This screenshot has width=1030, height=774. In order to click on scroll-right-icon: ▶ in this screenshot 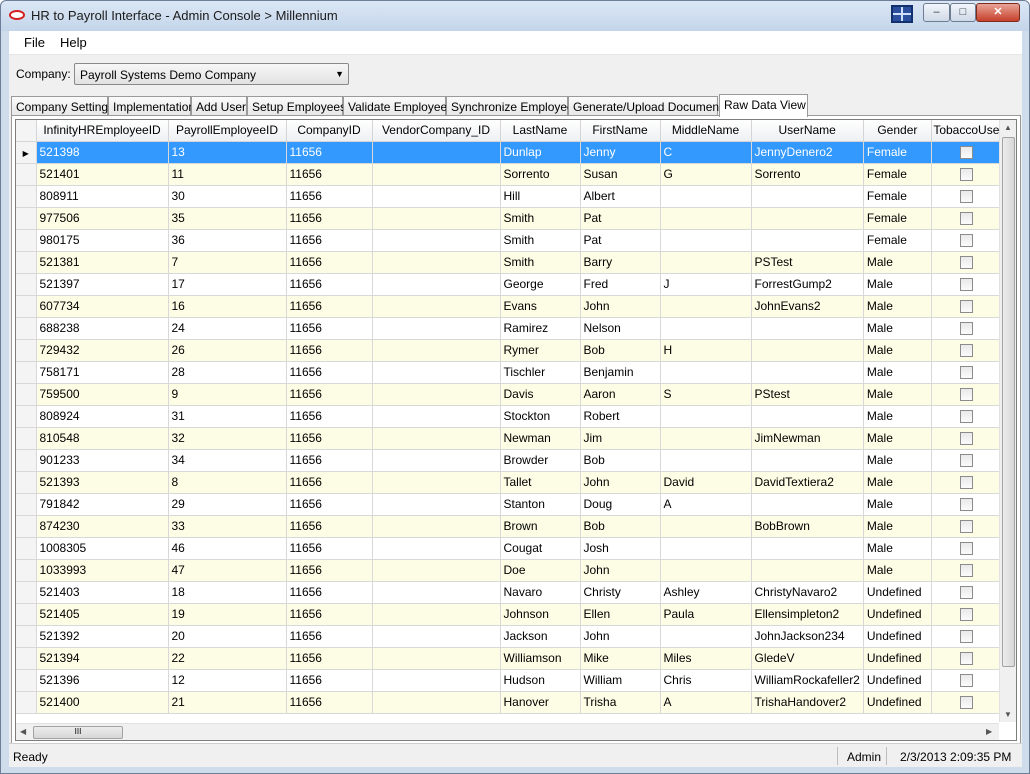, I will do `click(989, 731)`.